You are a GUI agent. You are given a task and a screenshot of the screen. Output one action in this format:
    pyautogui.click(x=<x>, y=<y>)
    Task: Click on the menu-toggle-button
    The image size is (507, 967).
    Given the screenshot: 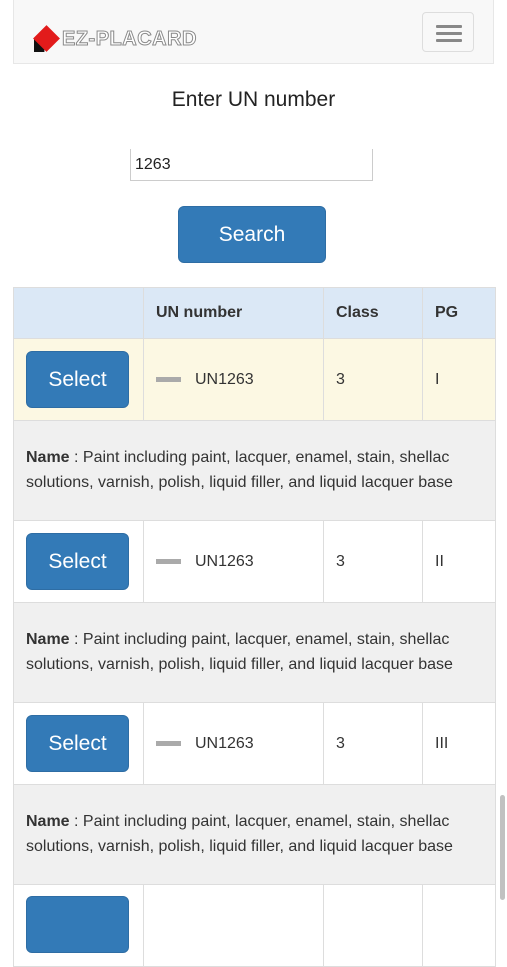 What is the action you would take?
    pyautogui.click(x=448, y=32)
    